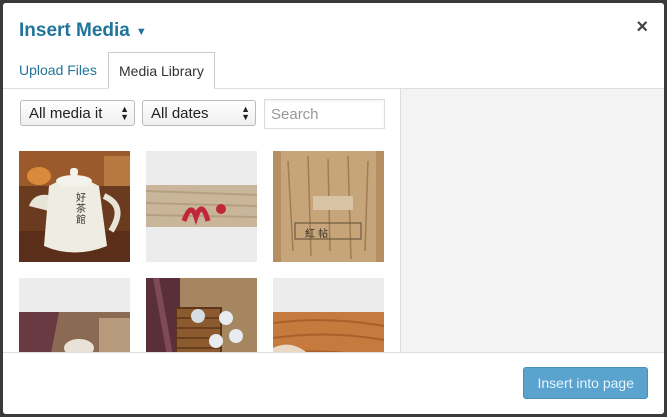  I want to click on teapot-photo, so click(74, 206).